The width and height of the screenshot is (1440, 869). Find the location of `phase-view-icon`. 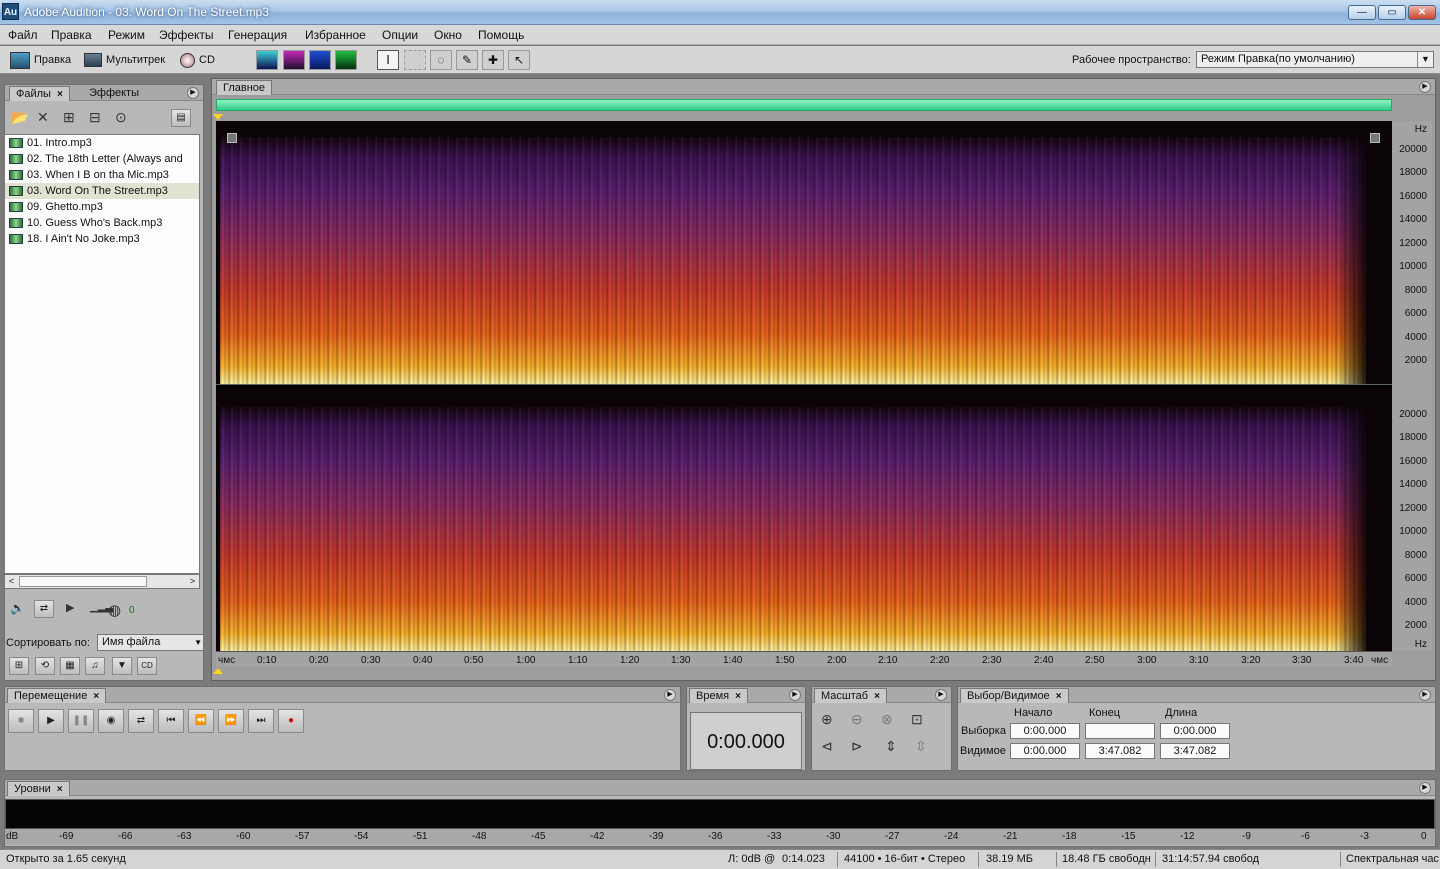

phase-view-icon is located at coordinates (346, 60).